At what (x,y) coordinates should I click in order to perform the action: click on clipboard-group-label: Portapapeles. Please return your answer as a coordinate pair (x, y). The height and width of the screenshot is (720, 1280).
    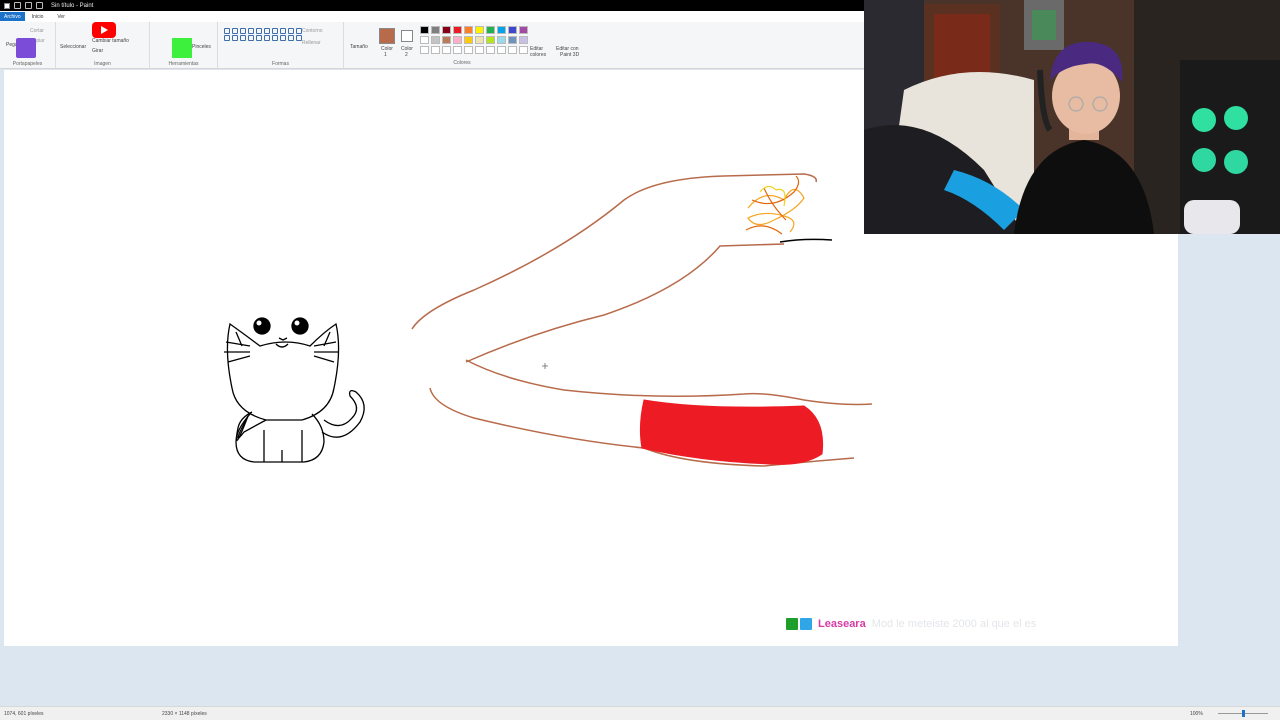
    Looking at the image, I should click on (27, 64).